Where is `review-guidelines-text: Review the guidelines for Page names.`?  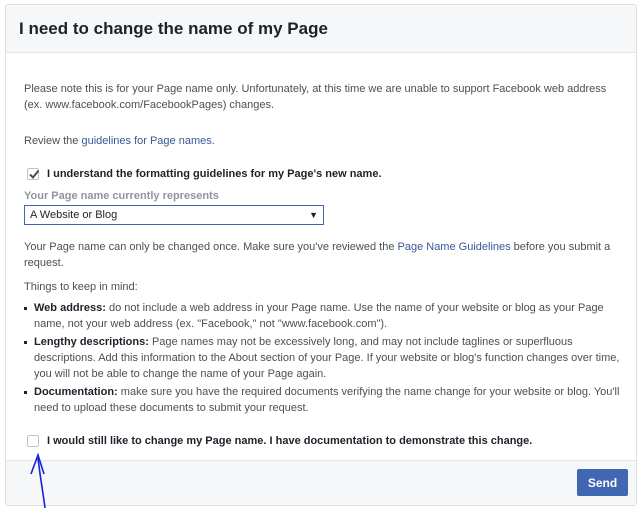
review-guidelines-text: Review the guidelines for Page names. is located at coordinates (119, 141).